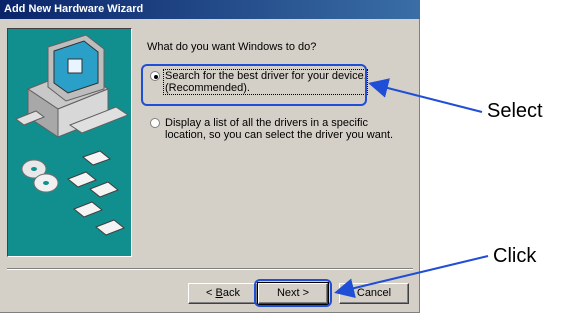 This screenshot has height=313, width=562. Describe the element at coordinates (515, 111) in the screenshot. I see `annotation-select: Select` at that location.